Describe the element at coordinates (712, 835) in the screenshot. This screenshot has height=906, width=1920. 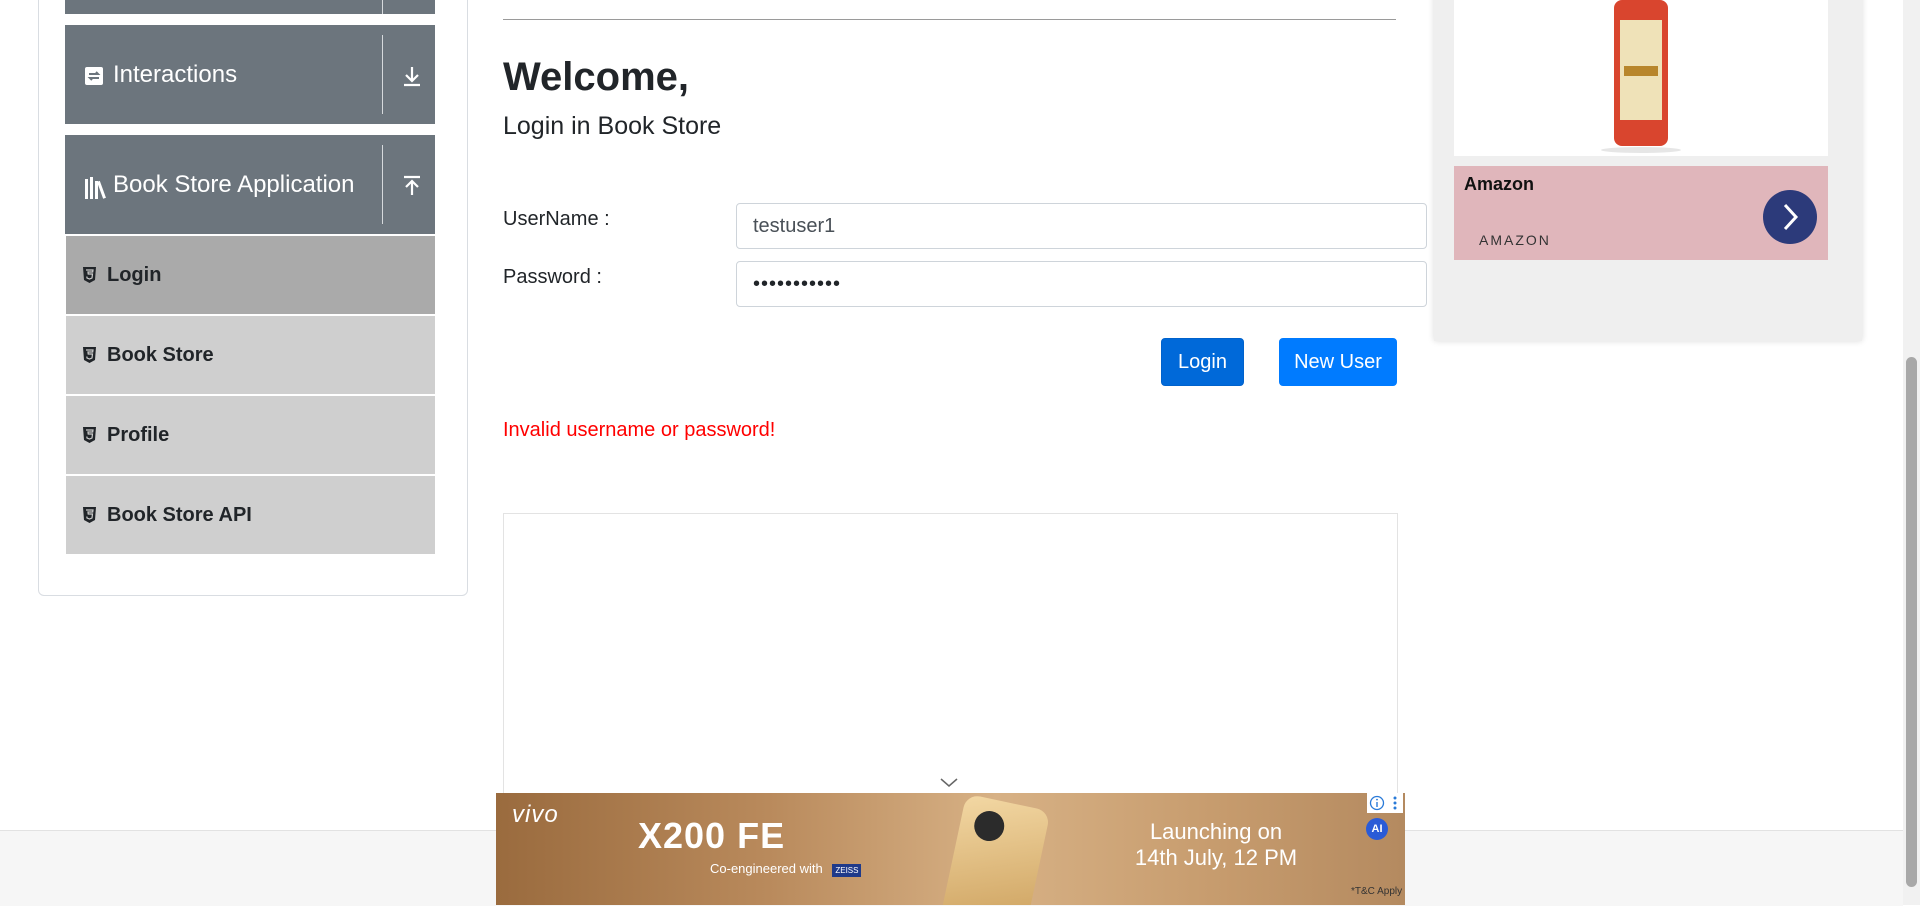
I see `ad-model: X200 FE` at that location.